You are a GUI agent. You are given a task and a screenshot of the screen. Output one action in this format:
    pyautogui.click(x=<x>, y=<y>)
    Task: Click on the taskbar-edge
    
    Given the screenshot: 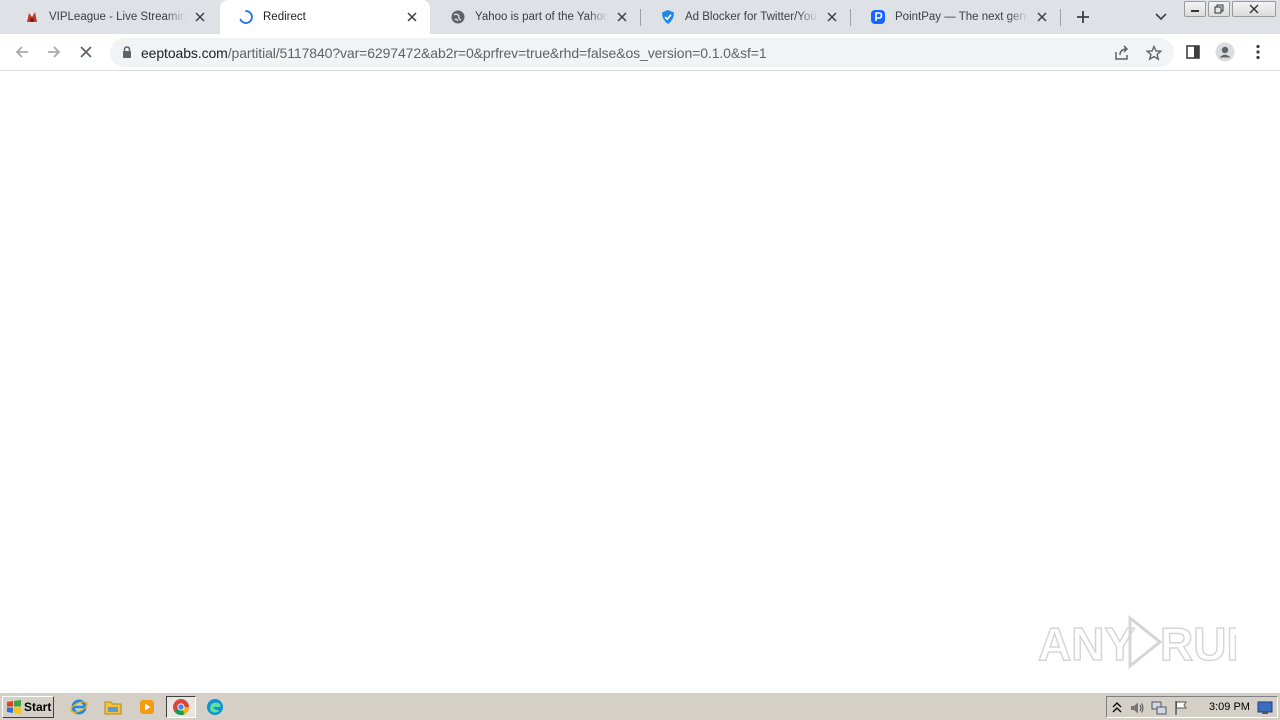 What is the action you would take?
    pyautogui.click(x=215, y=707)
    